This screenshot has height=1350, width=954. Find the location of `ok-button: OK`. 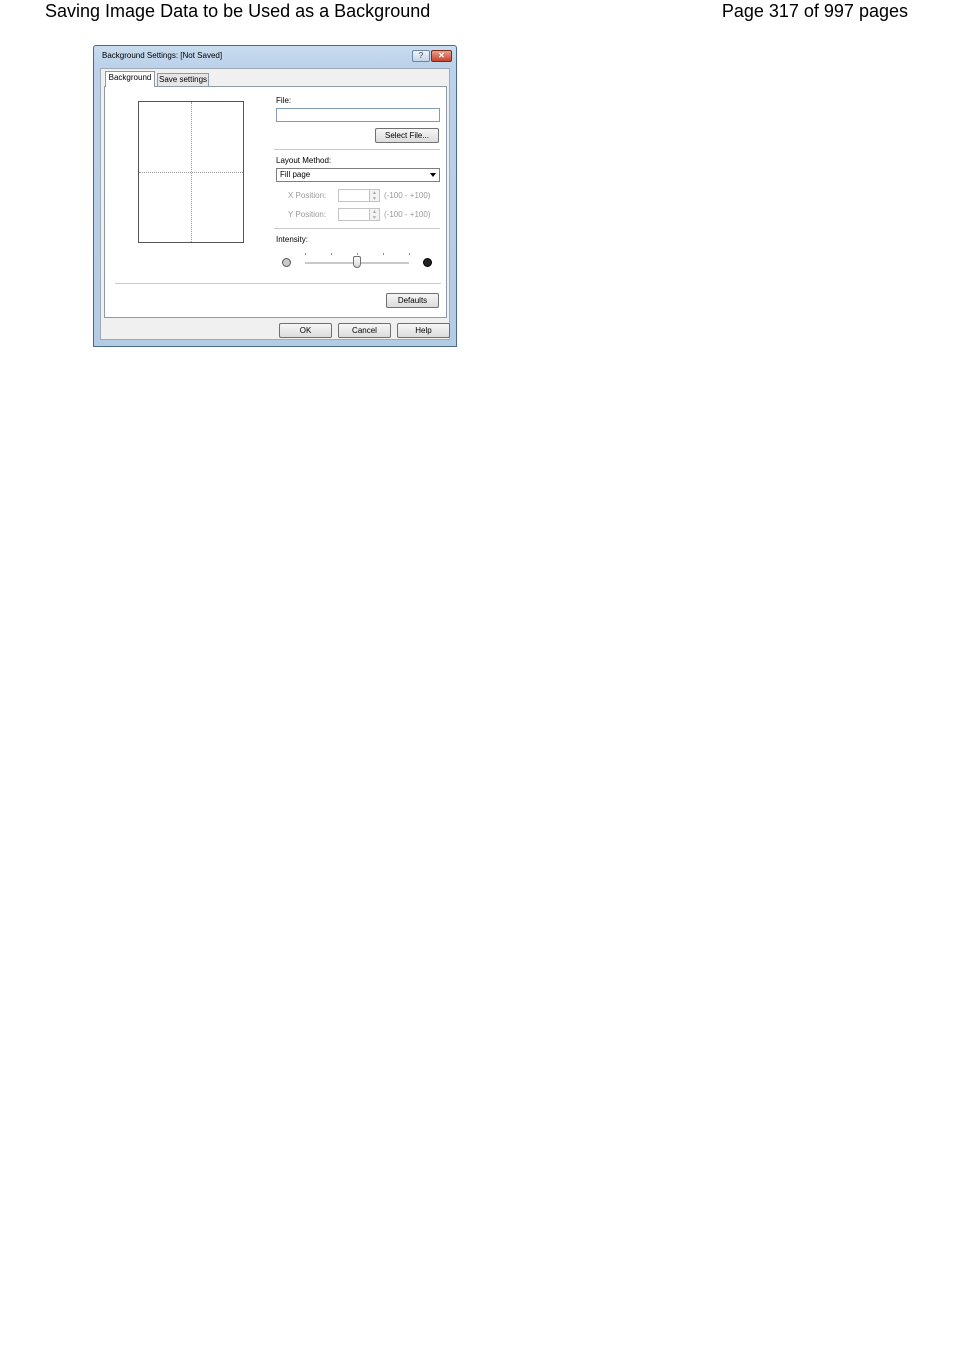

ok-button: OK is located at coordinates (305, 330).